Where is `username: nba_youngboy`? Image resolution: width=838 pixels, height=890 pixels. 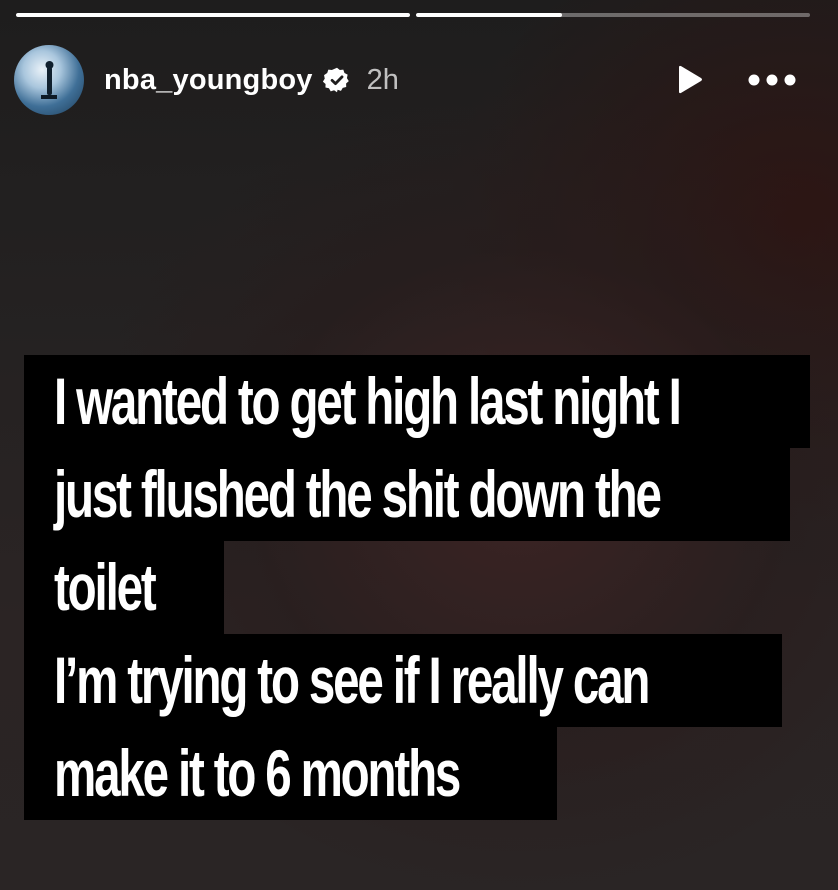
username: nba_youngboy is located at coordinates (208, 80).